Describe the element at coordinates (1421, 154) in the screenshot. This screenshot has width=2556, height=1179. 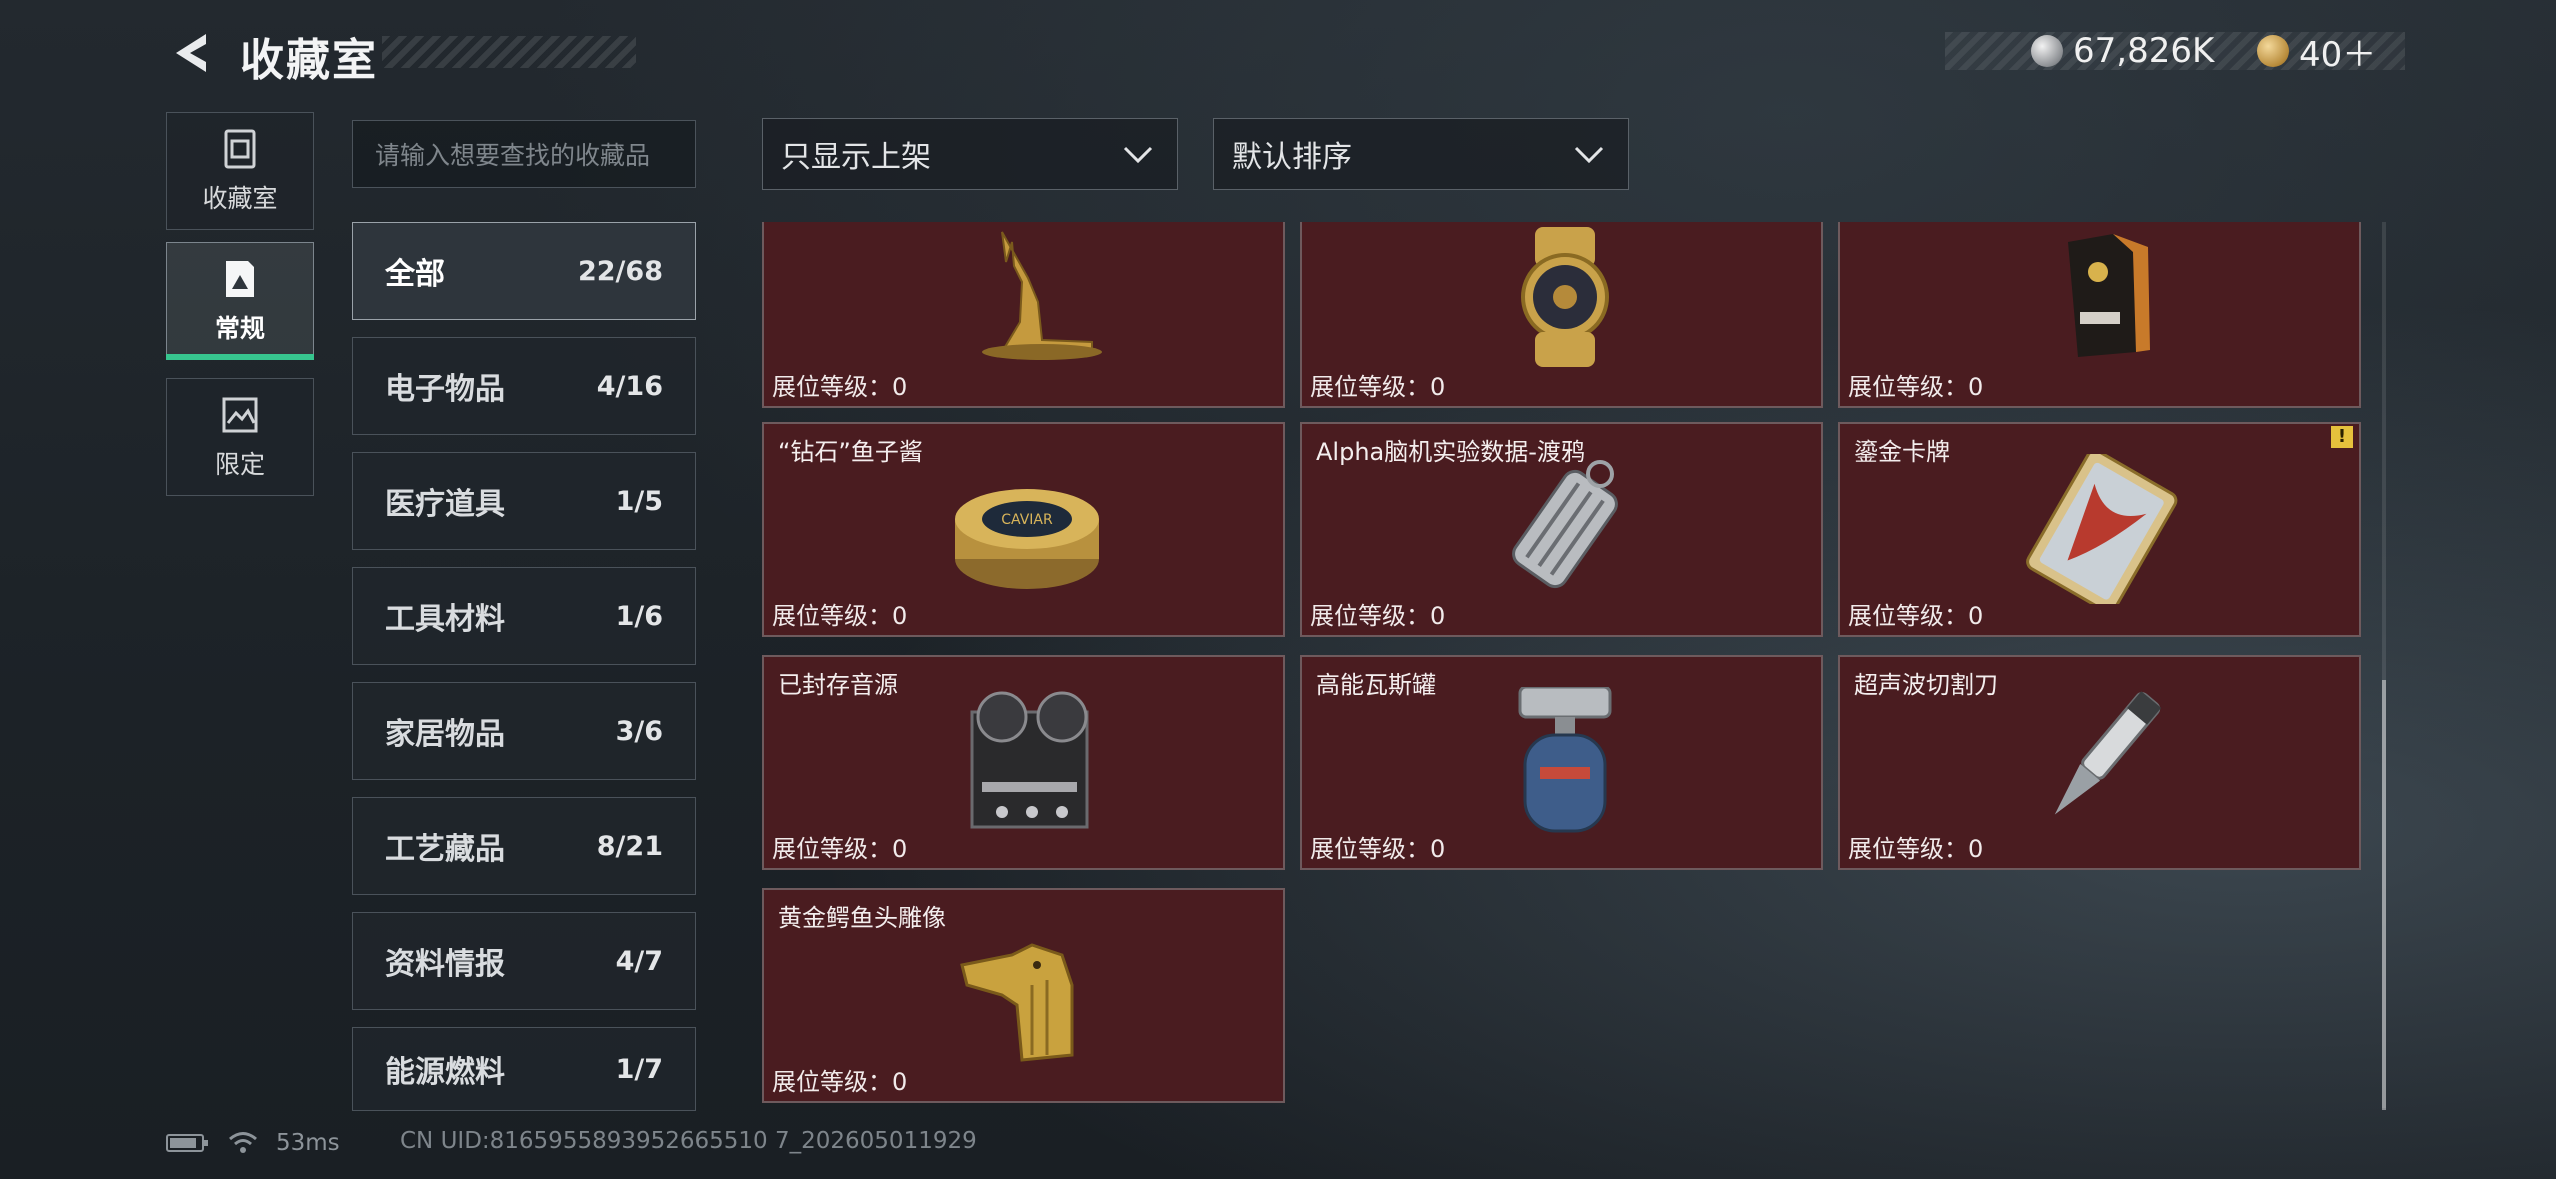
I see `sort-dropdown: 默认排序` at that location.